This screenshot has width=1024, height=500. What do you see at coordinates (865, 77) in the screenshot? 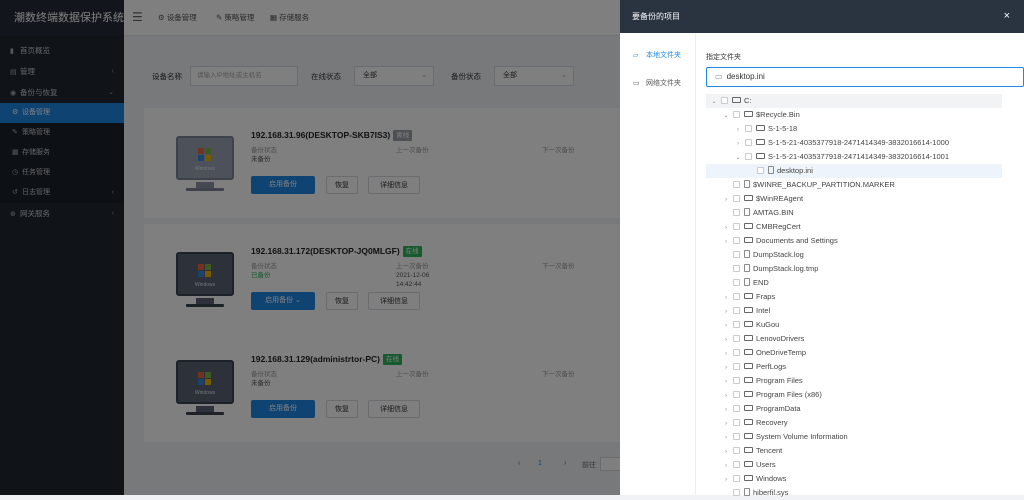
I see `folder-path-input: ▭ desktop.ini` at bounding box center [865, 77].